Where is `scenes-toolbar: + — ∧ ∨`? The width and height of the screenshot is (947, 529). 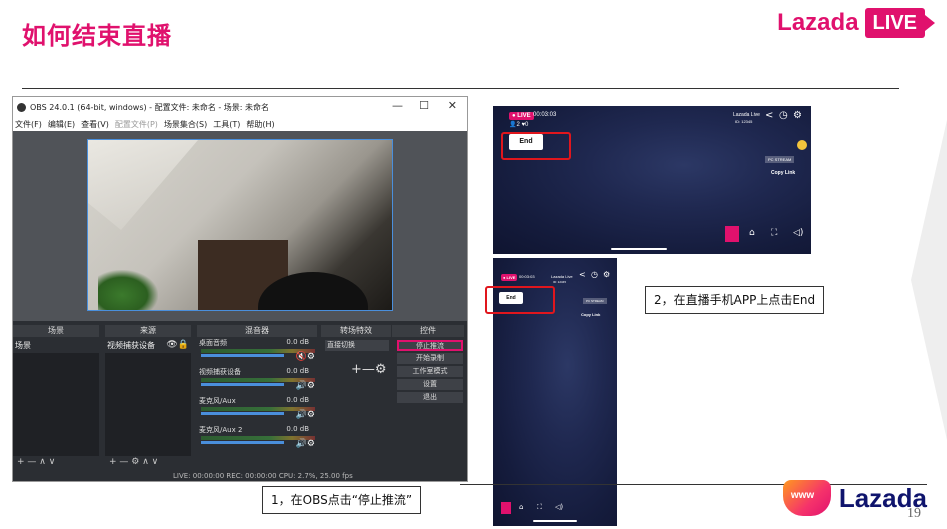 scenes-toolbar: + — ∧ ∨ is located at coordinates (36, 462).